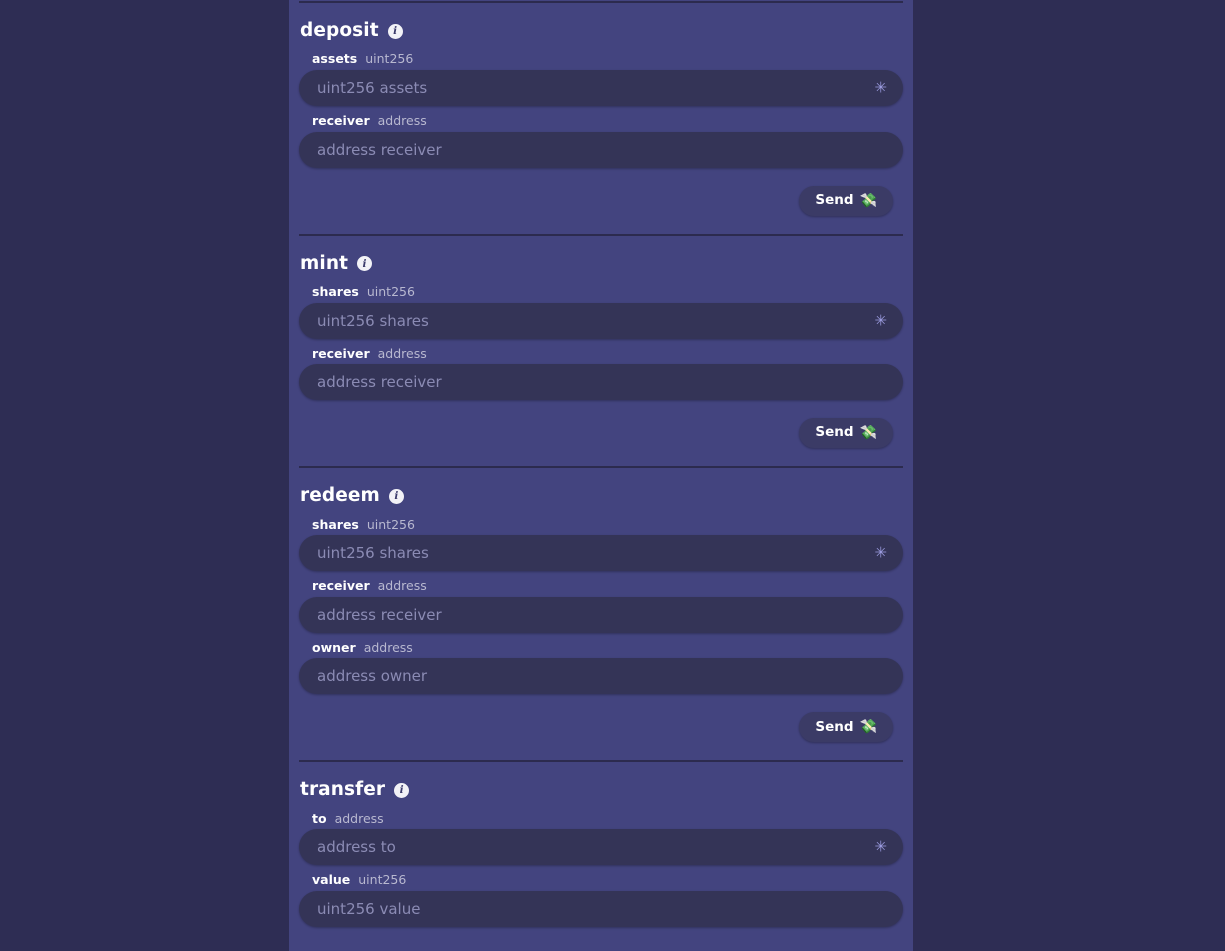  I want to click on parameter-row: assets uint256 ✳, so click(601, 78).